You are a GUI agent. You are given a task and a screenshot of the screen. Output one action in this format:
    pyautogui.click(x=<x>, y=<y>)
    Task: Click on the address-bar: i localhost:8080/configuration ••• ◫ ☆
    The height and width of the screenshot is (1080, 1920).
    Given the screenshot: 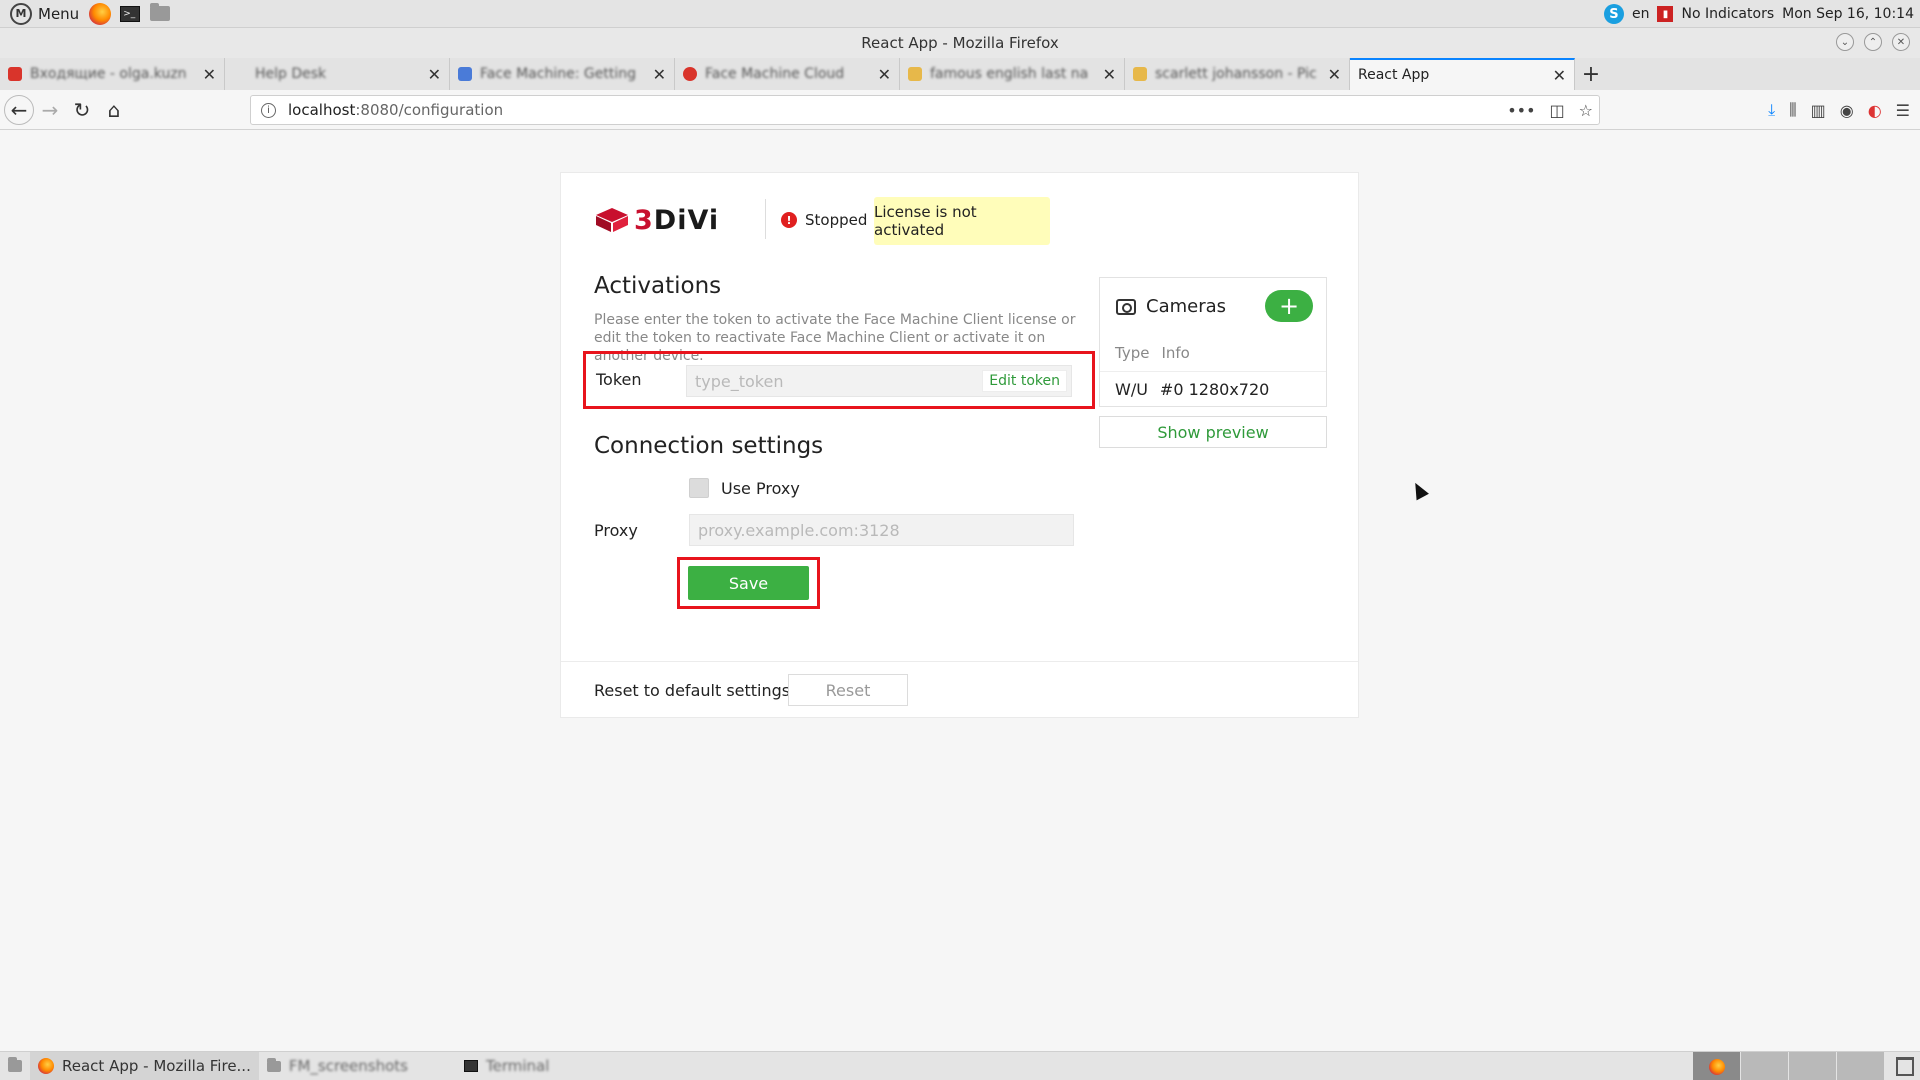 What is the action you would take?
    pyautogui.click(x=925, y=110)
    